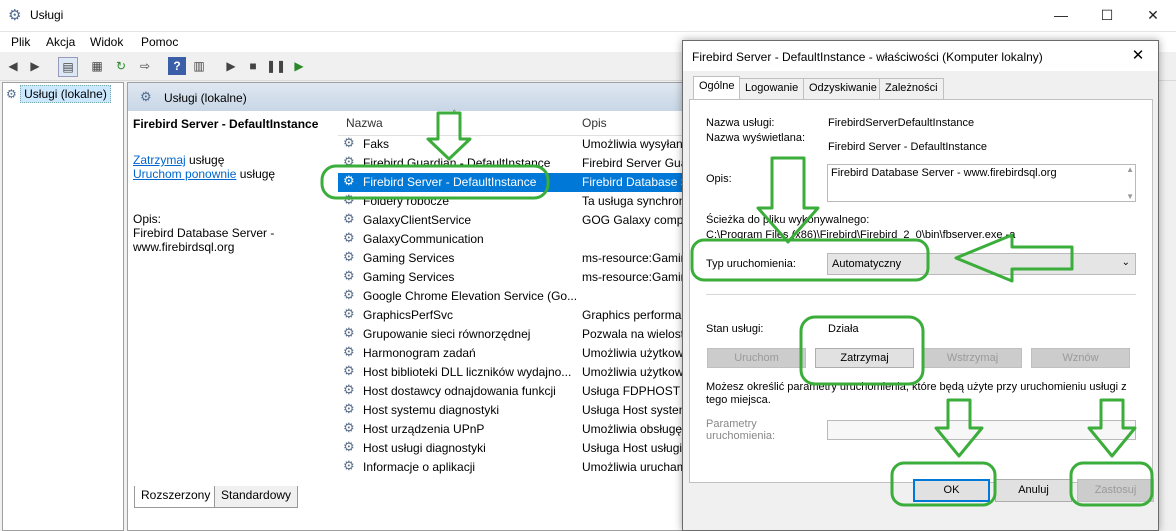 The height and width of the screenshot is (531, 1176). I want to click on tab-standard: Standardowy, so click(256, 497).